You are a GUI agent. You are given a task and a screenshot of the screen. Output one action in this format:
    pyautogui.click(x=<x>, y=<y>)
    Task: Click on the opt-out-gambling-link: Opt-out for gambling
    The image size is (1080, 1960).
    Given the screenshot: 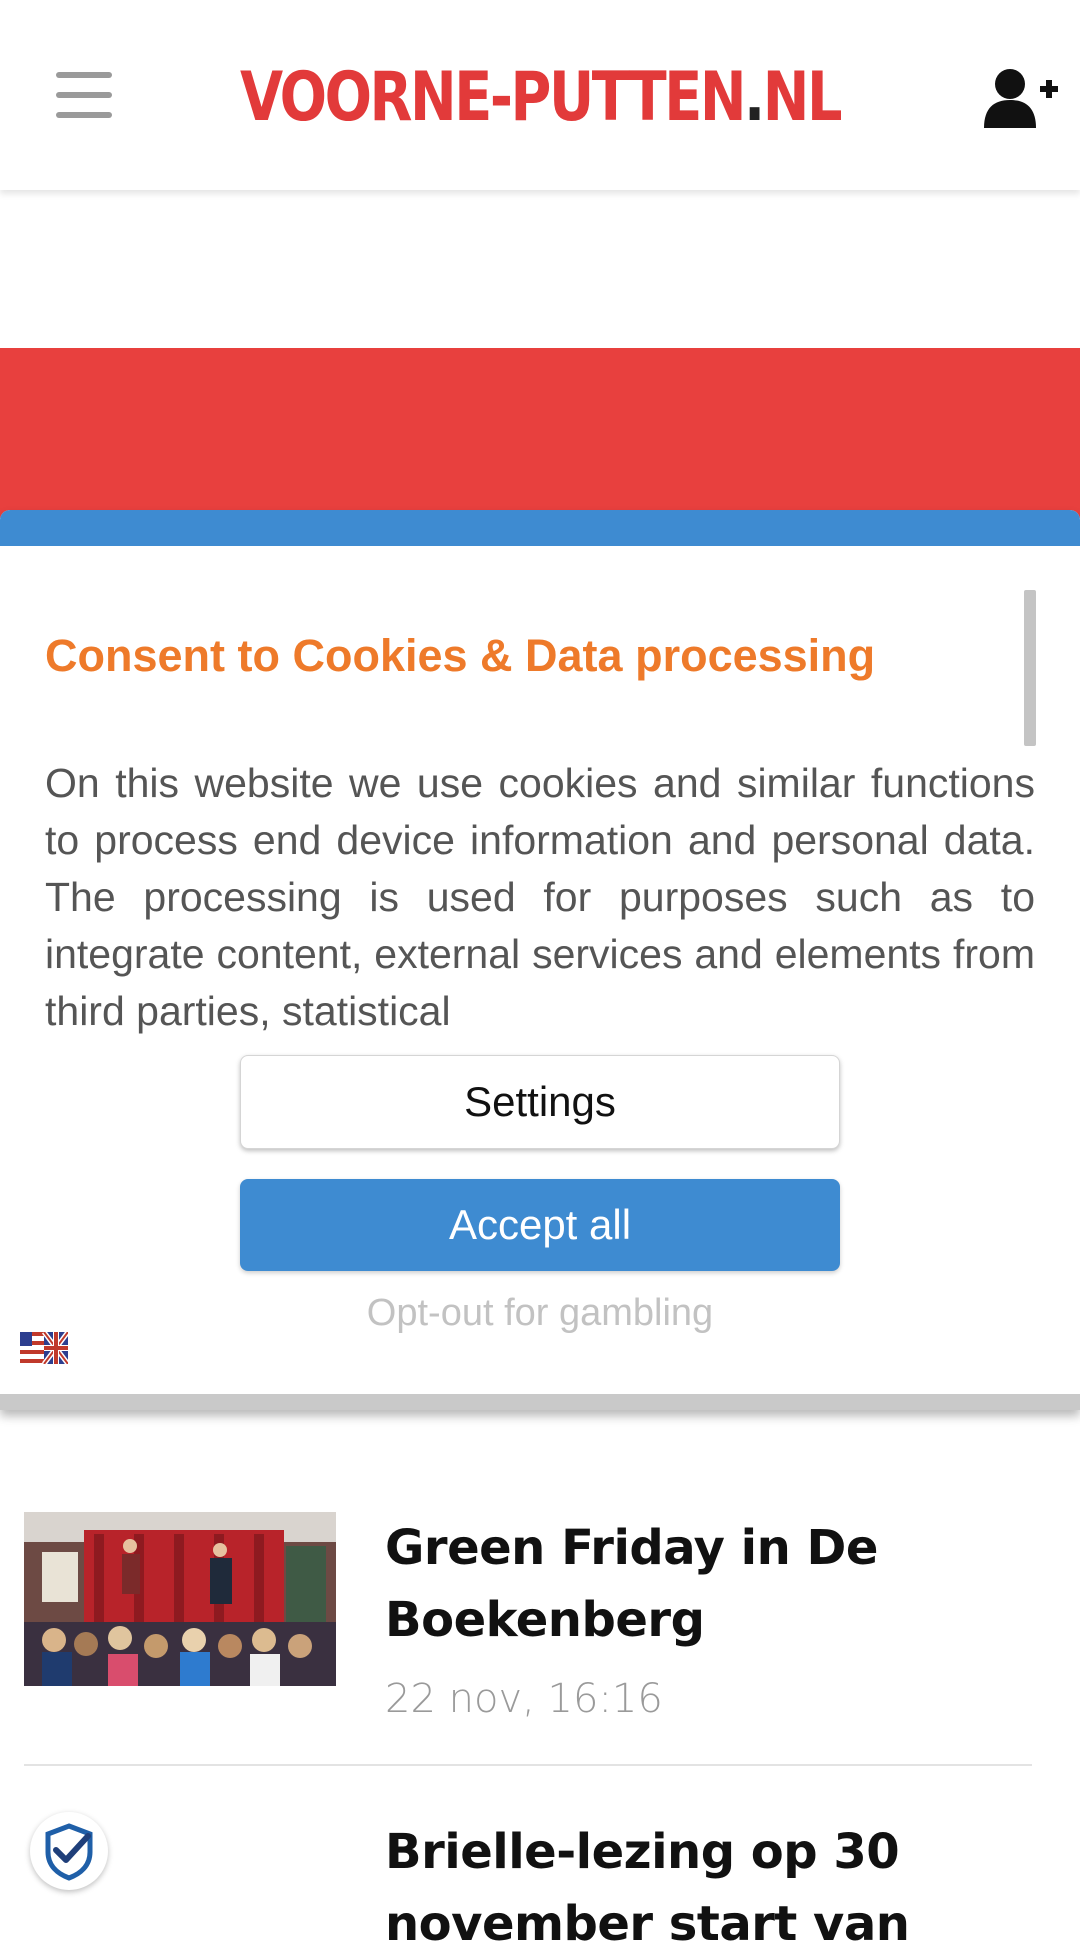 What is the action you would take?
    pyautogui.click(x=540, y=1313)
    